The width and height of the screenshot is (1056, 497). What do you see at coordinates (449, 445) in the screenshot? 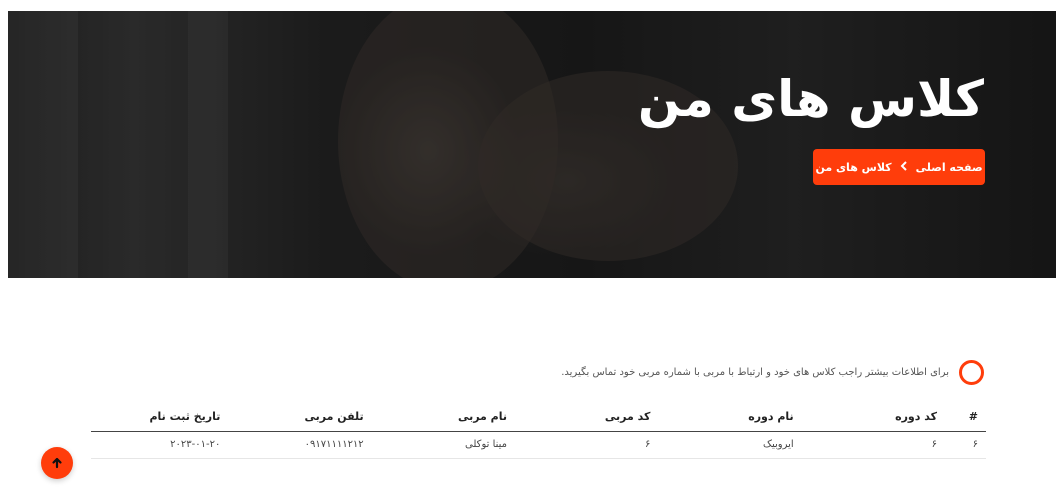
I see `cell-coach-name: مینا توکلی` at bounding box center [449, 445].